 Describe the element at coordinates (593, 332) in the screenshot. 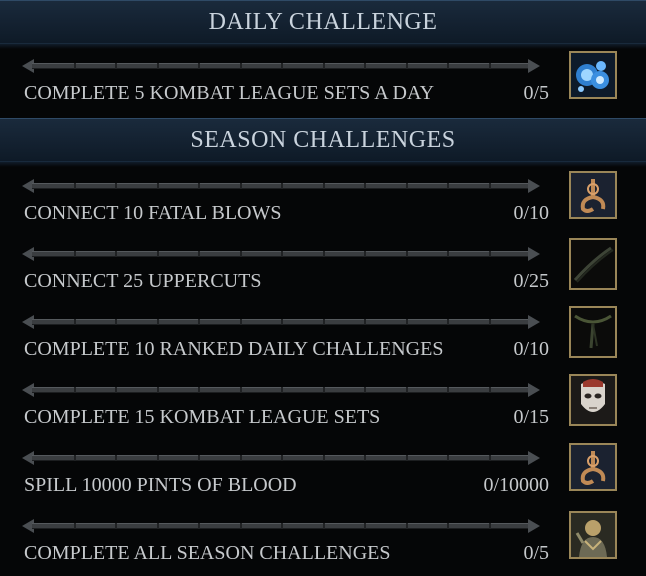

I see `belt-gear-icon` at that location.